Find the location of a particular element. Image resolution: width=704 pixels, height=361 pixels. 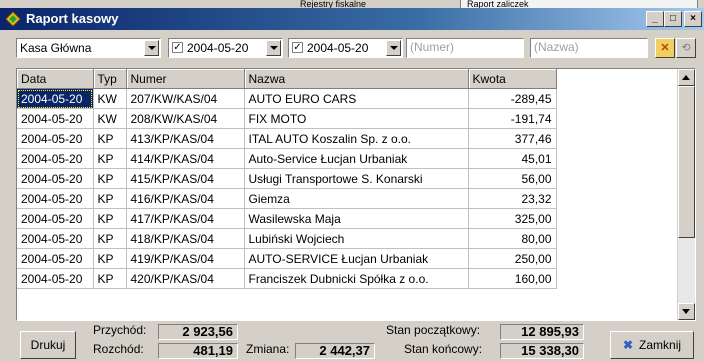

cell-number: 417/KP/KAS/04 is located at coordinates (185, 218).